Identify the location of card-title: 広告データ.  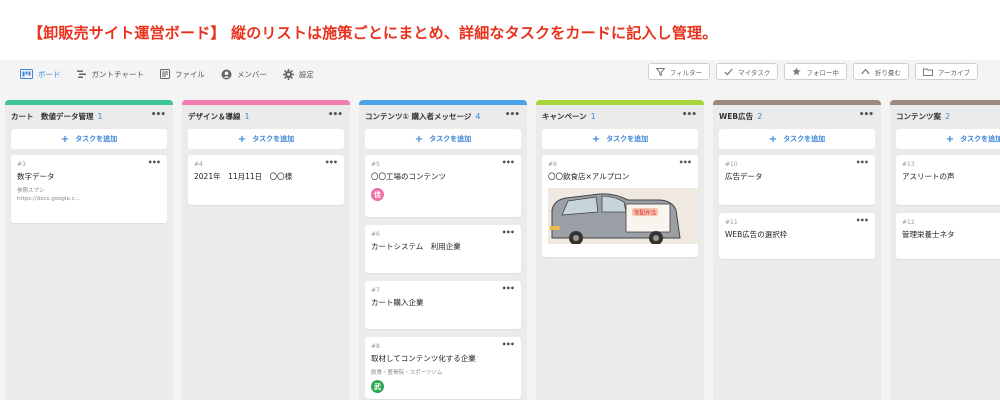
(744, 176).